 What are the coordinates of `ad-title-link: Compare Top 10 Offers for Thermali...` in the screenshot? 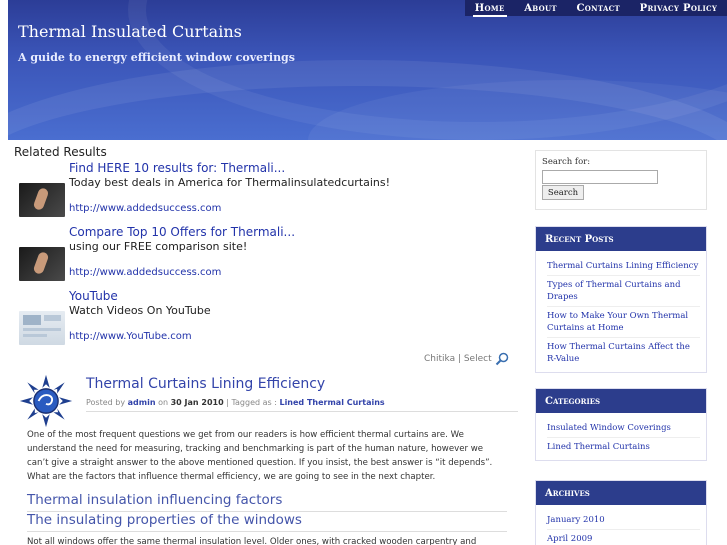 It's located at (182, 232).